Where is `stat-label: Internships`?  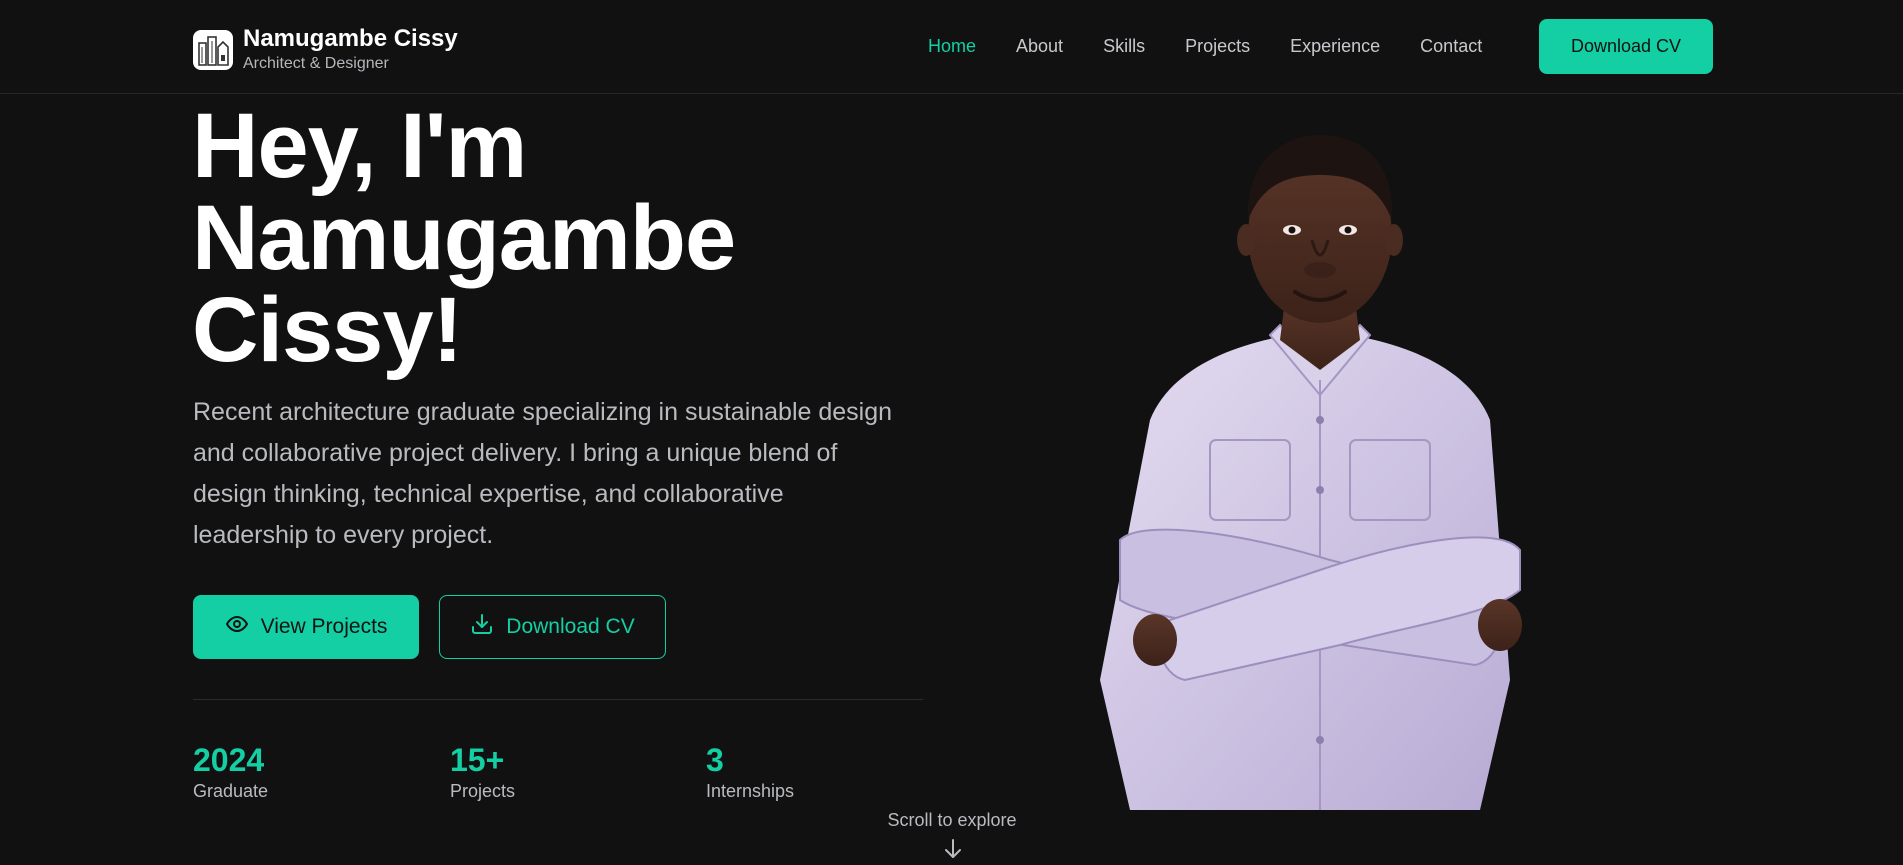 stat-label: Internships is located at coordinates (750, 791).